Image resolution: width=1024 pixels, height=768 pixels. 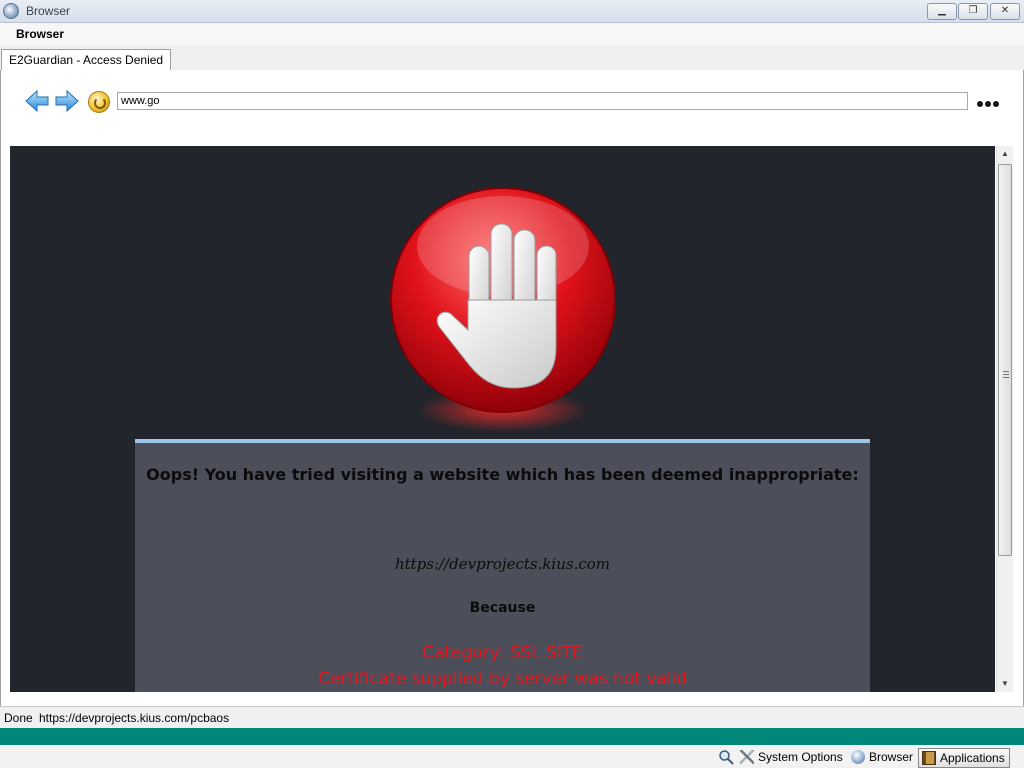 What do you see at coordinates (502, 653) in the screenshot?
I see `block-category: Category: SSL SITE` at bounding box center [502, 653].